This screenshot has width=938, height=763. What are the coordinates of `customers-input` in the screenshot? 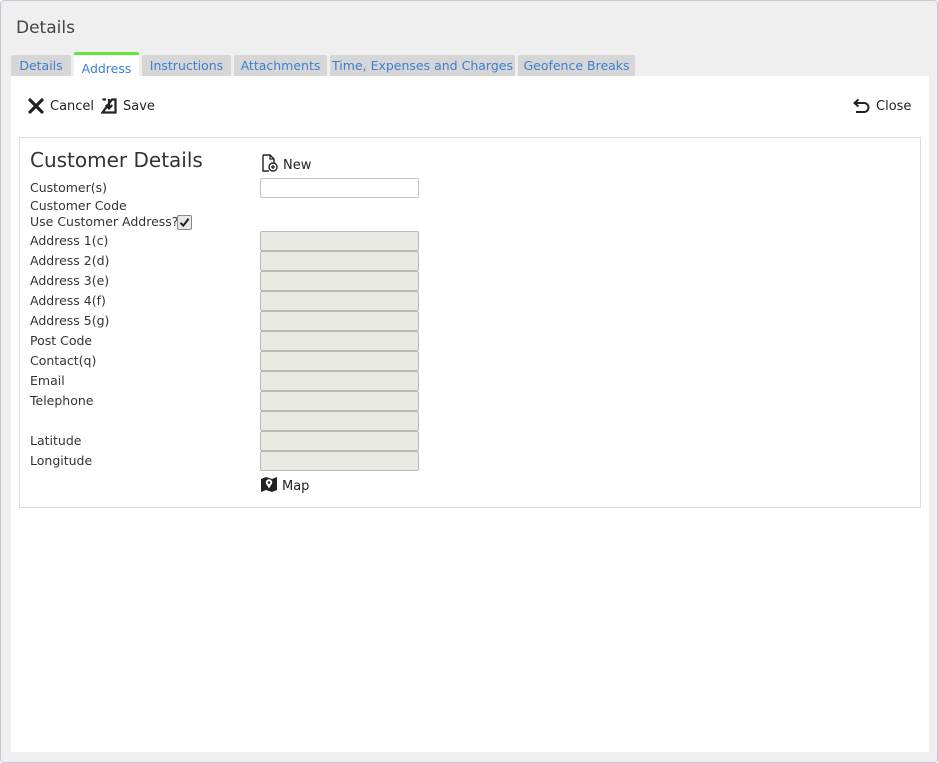 It's located at (339, 188).